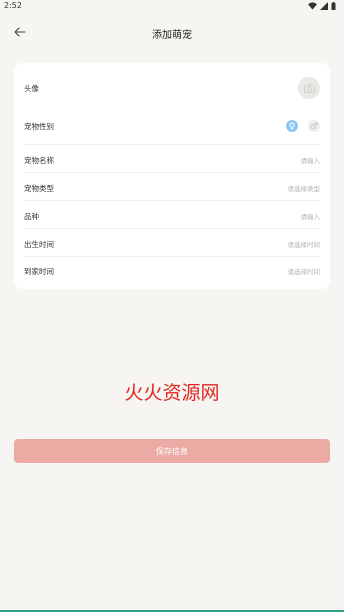 The height and width of the screenshot is (612, 344). What do you see at coordinates (304, 271) in the screenshot?
I see `arrival-time-picker: 请选择时间` at bounding box center [304, 271].